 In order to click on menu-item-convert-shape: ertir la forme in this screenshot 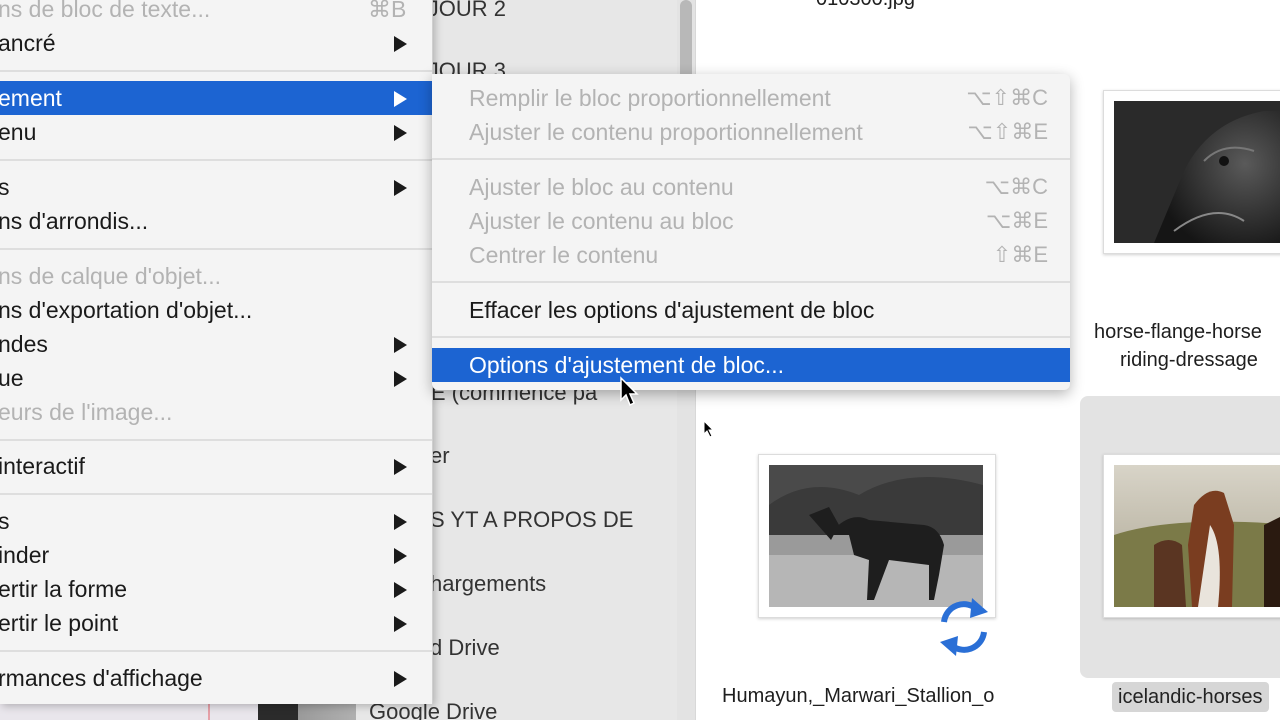, I will do `click(216, 589)`.